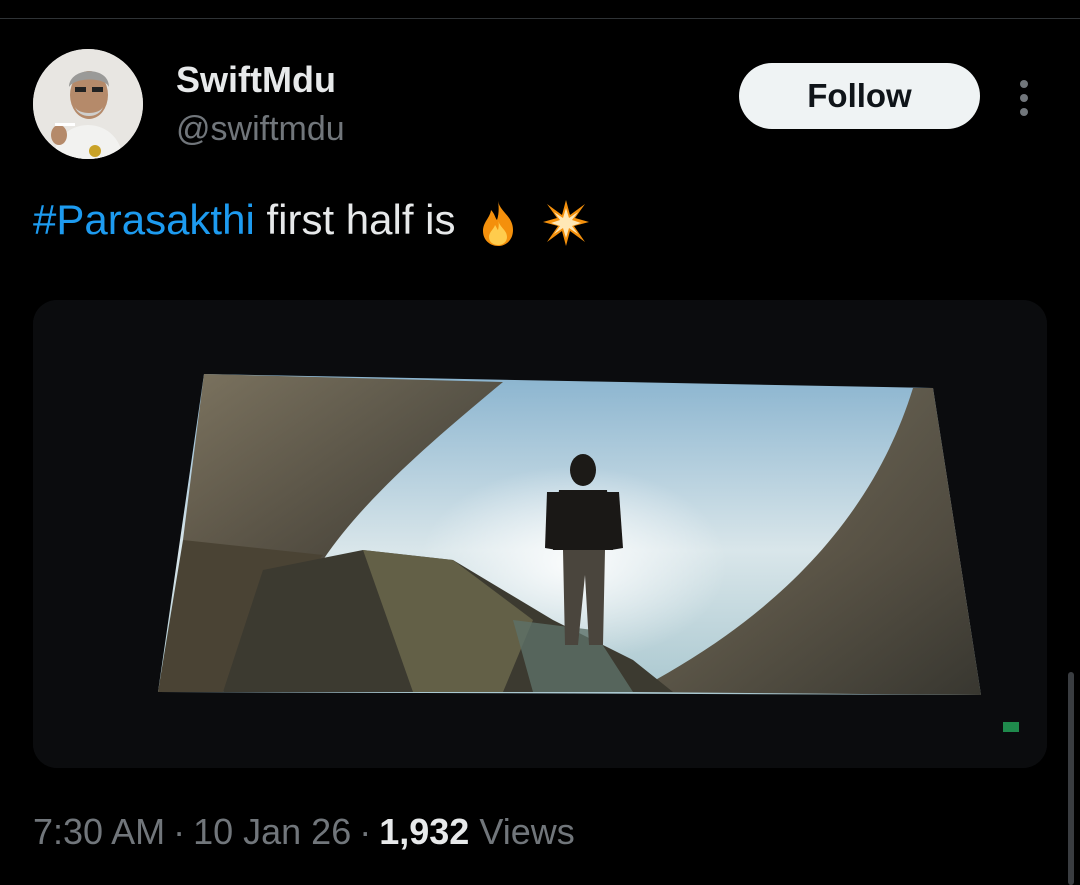  I want to click on collision-emoji-icon, so click(566, 223).